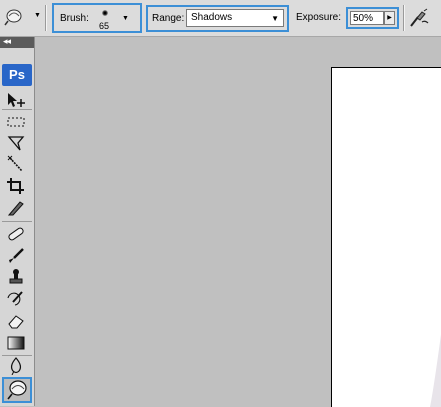 The height and width of the screenshot is (407, 441). I want to click on brush-picker: Brush: 65 ▼, so click(97, 18).